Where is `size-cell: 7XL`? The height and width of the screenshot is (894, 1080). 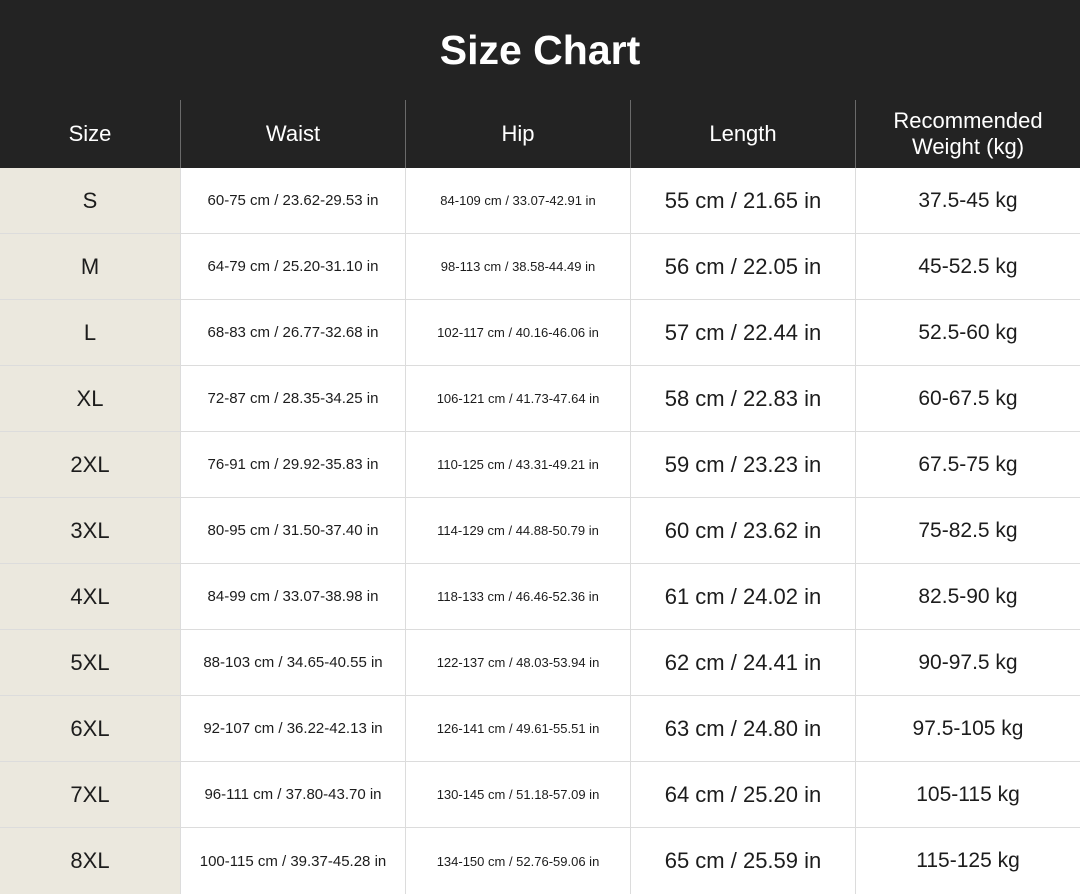
size-cell: 7XL is located at coordinates (90, 794).